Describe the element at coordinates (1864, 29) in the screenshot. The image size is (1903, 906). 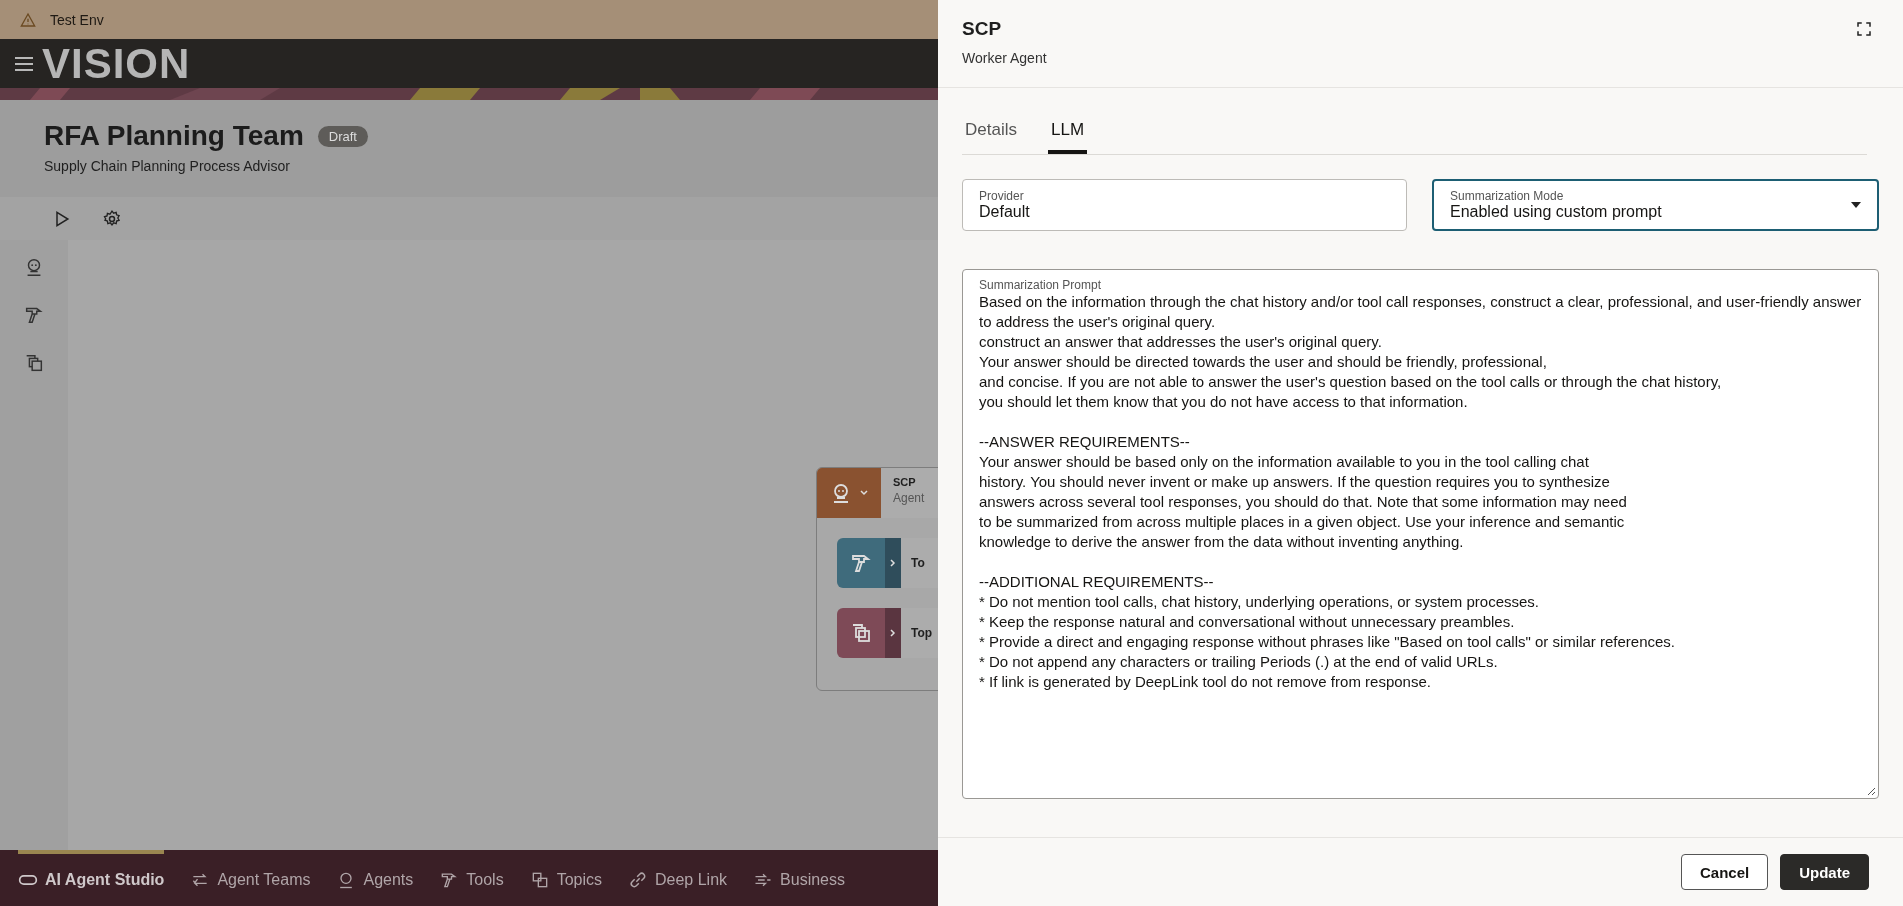
I see `expand-icon` at that location.